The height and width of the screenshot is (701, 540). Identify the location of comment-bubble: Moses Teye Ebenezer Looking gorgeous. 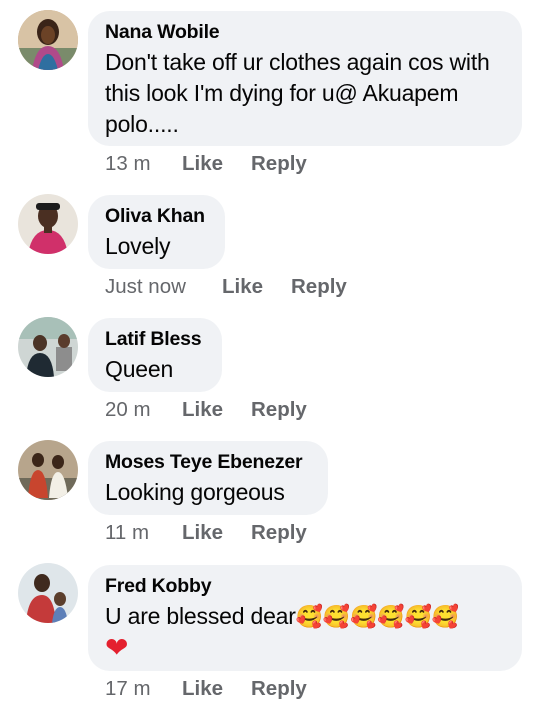
(208, 478).